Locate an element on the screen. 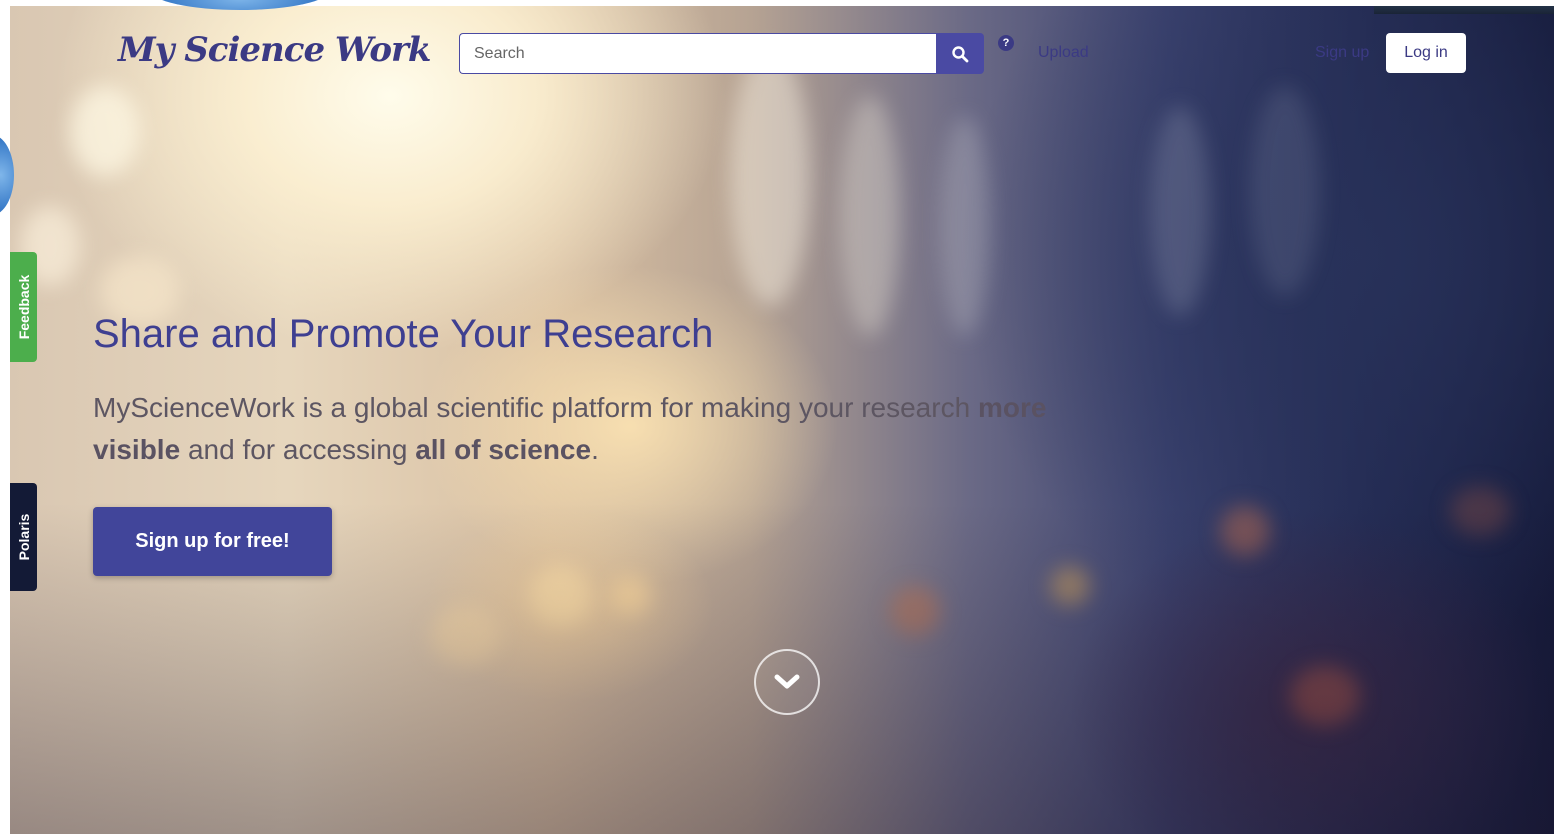 This screenshot has height=834, width=1554. question-circle-icon: ? is located at coordinates (1006, 43).